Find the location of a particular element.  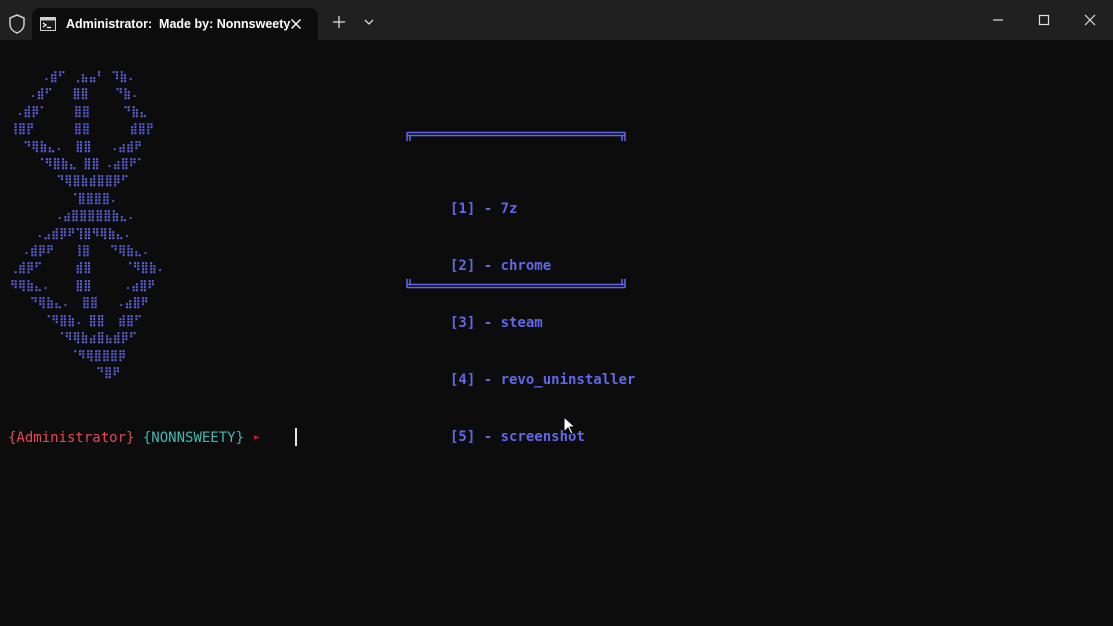

maximize-button is located at coordinates (1044, 20).